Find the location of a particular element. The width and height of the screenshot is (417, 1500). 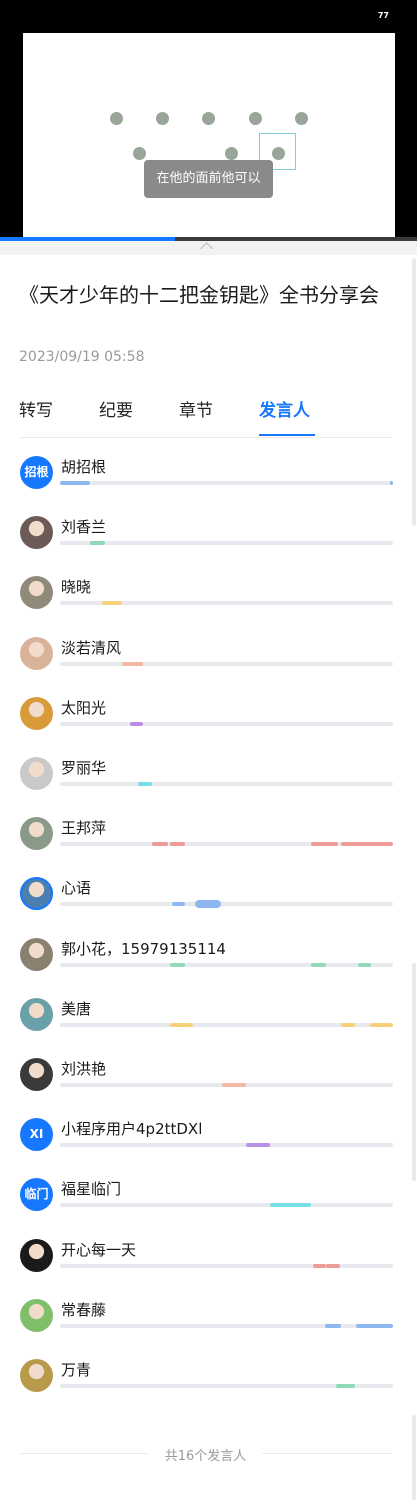

tab-summary: 纪要 is located at coordinates (116, 408).